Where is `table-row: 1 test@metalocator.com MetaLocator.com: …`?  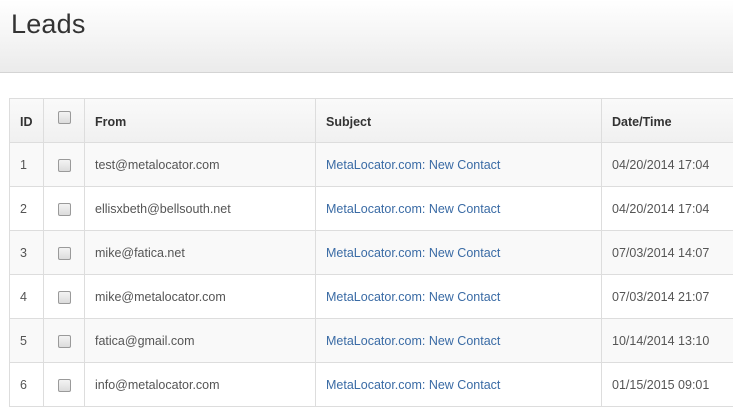
table-row: 1 test@metalocator.com MetaLocator.com: … is located at coordinates (371, 164).